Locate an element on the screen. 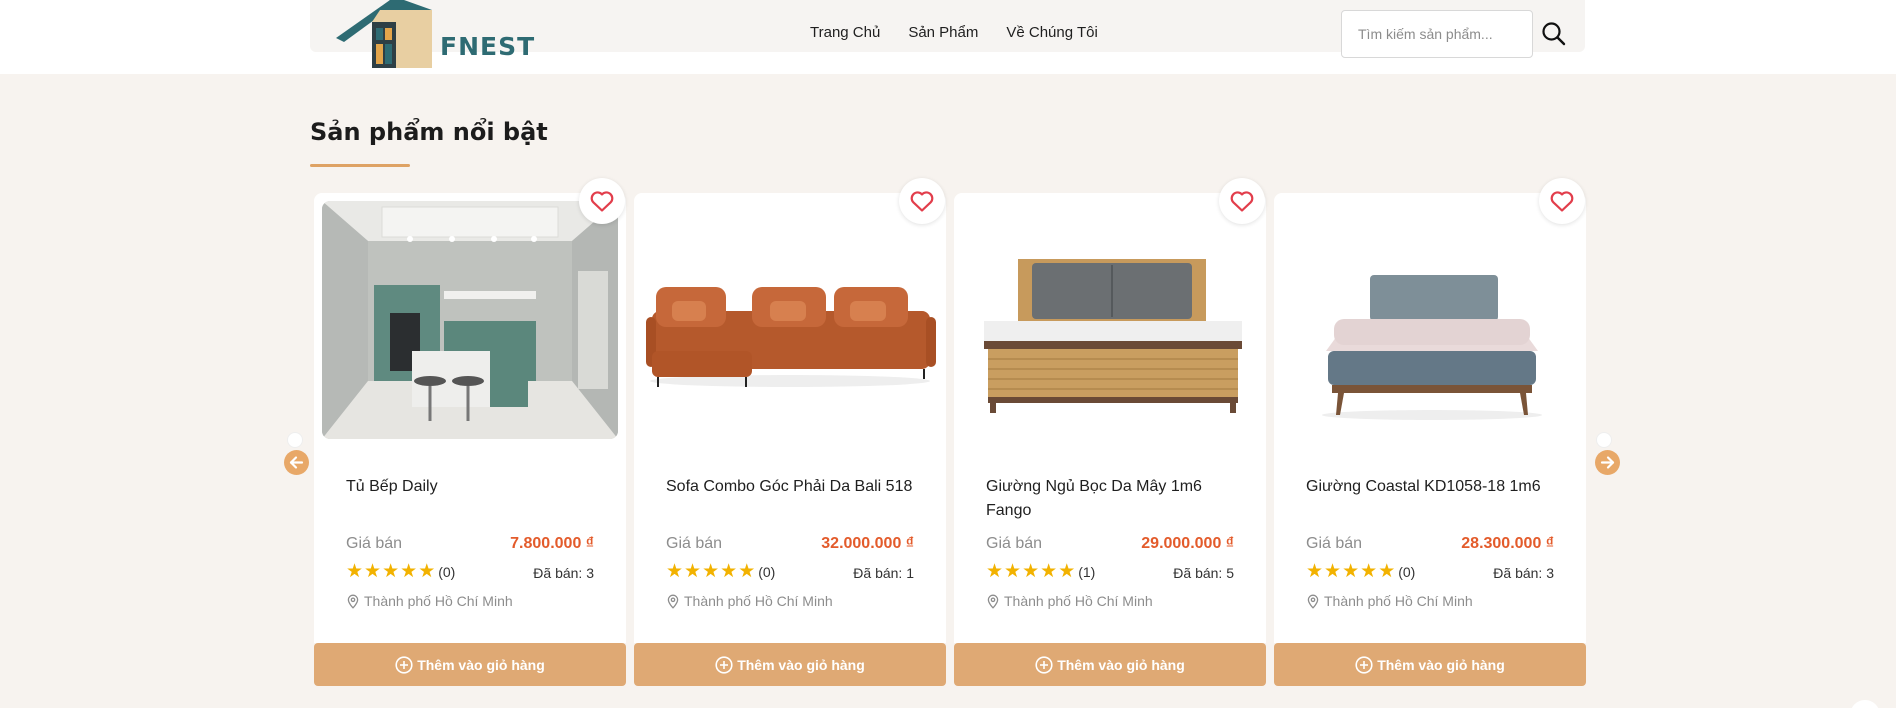 Image resolution: width=1896 pixels, height=708 pixels. search-icon is located at coordinates (1554, 34).